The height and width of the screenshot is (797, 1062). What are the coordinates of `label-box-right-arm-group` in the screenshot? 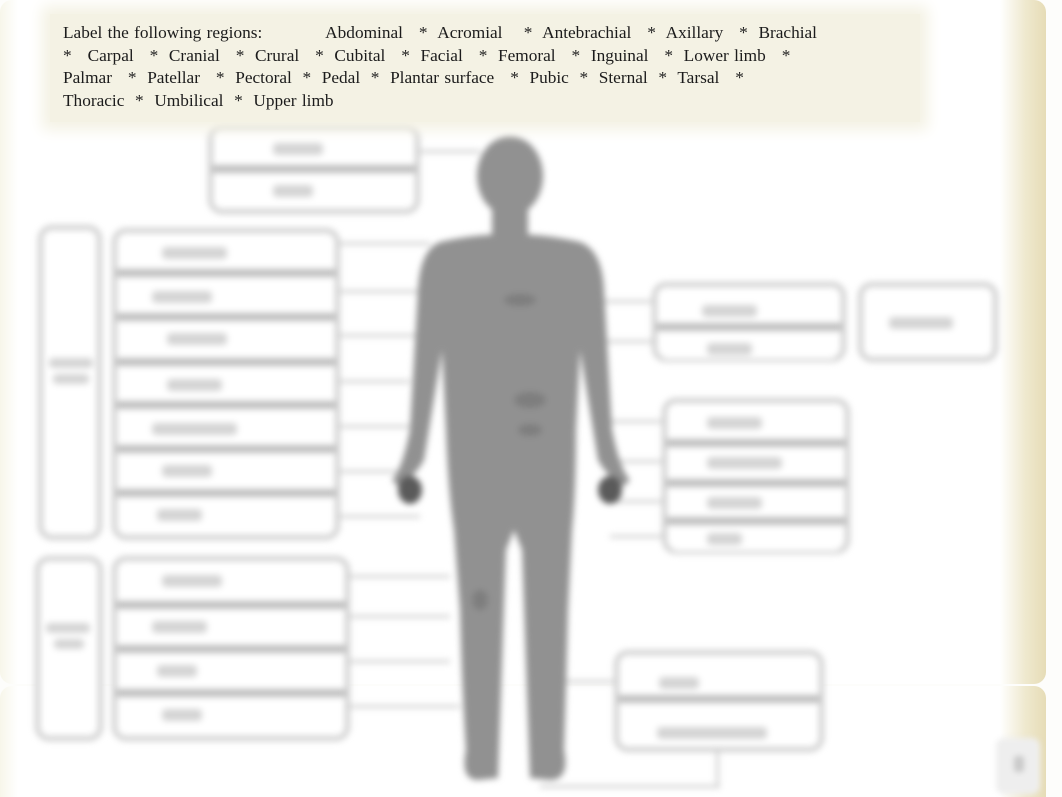 It's located at (749, 322).